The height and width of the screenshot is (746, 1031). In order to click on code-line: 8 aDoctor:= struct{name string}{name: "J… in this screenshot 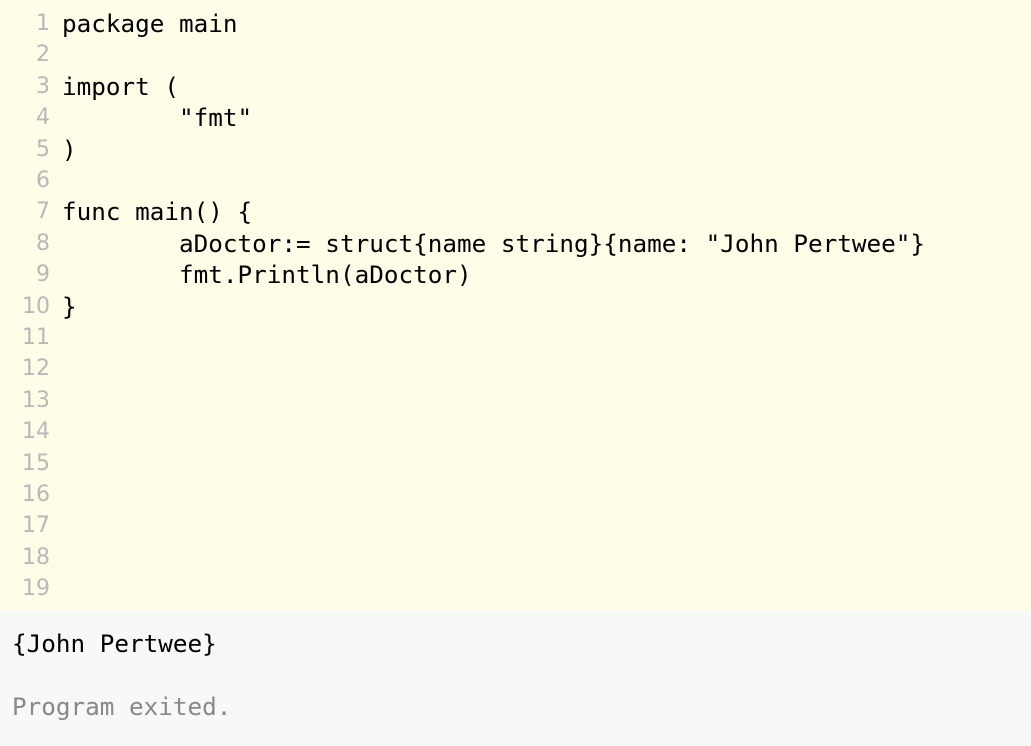, I will do `click(515, 243)`.